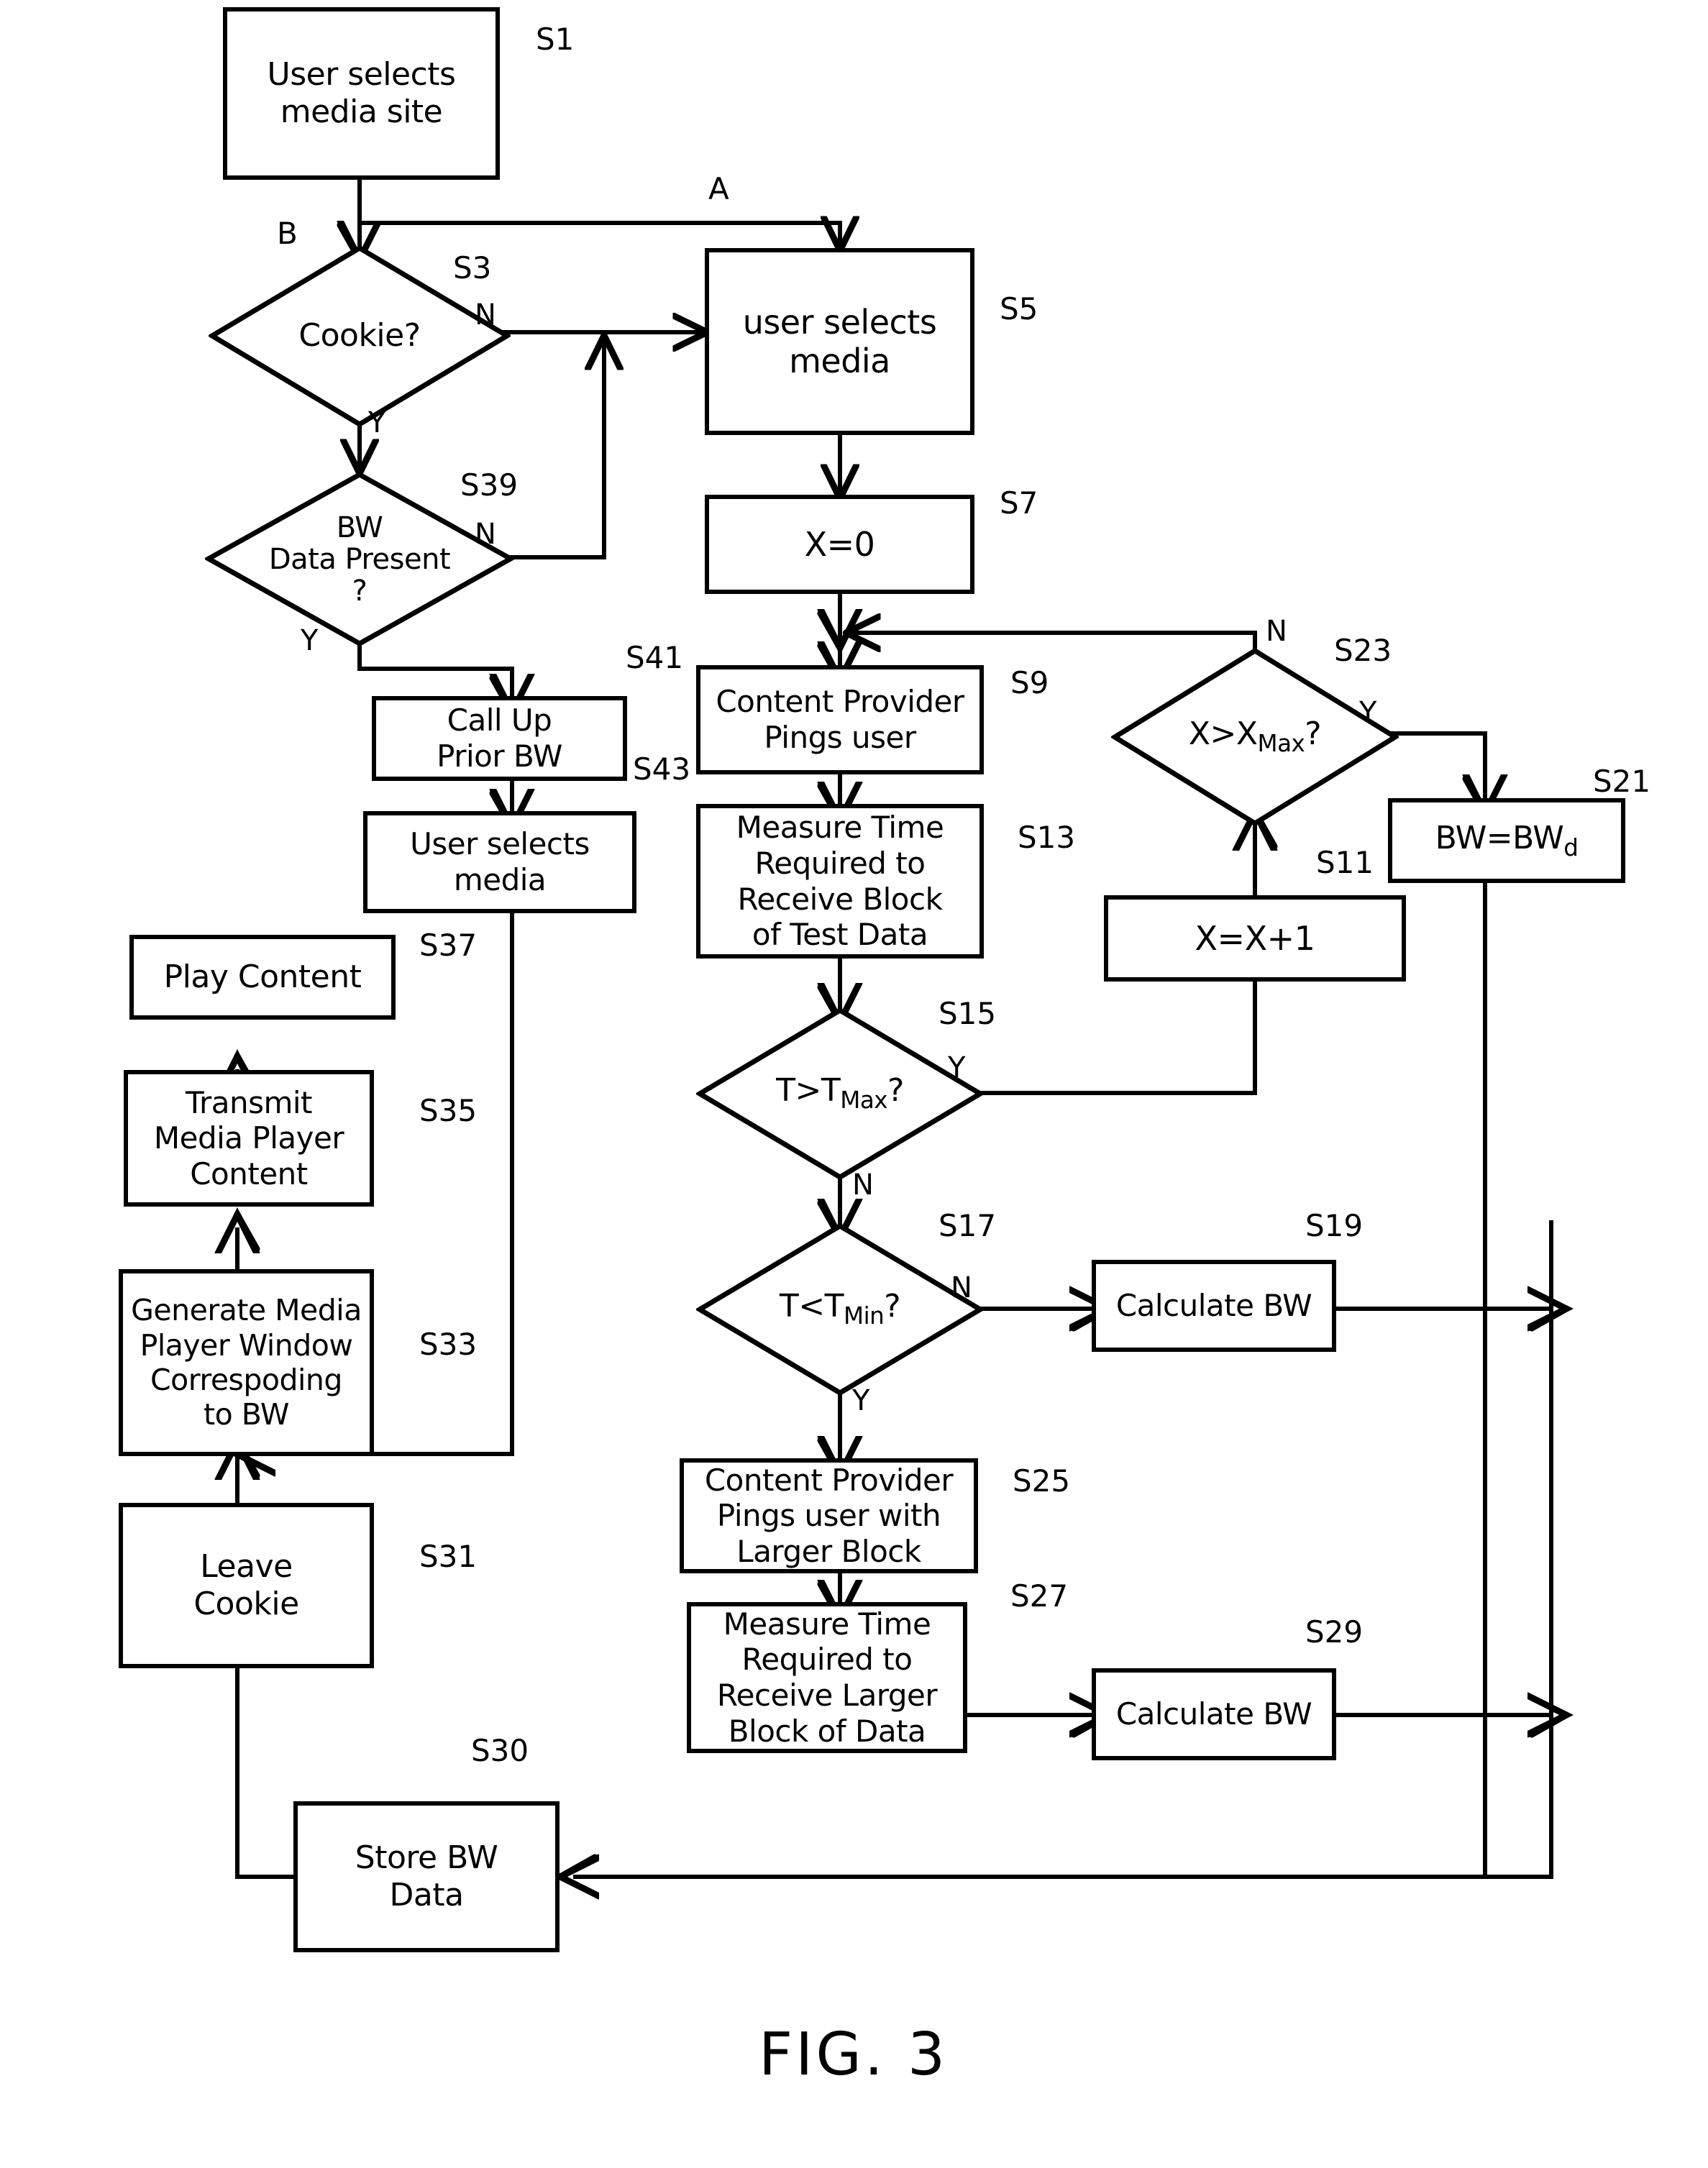 Image resolution: width=1708 pixels, height=2168 pixels. I want to click on branch-label-S23-yes: Y, so click(1368, 712).